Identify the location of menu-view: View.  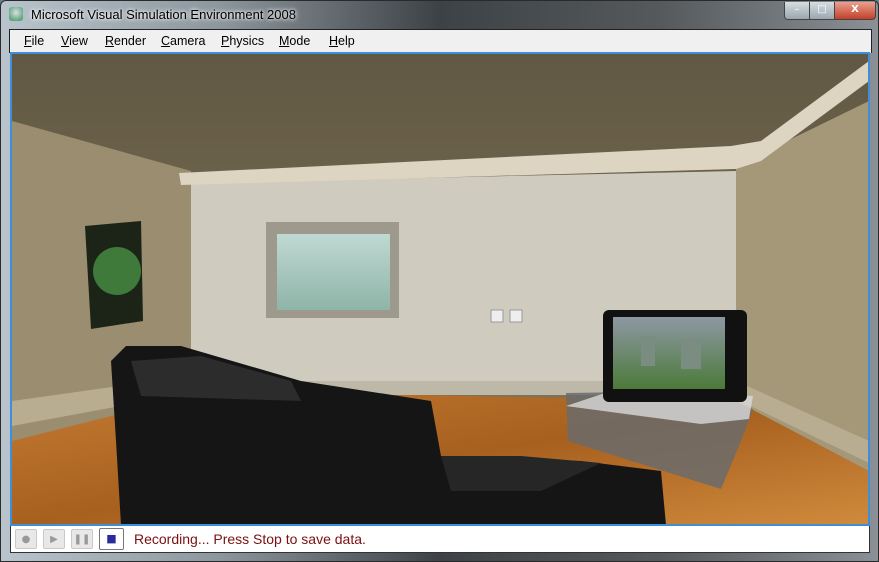
(74, 41).